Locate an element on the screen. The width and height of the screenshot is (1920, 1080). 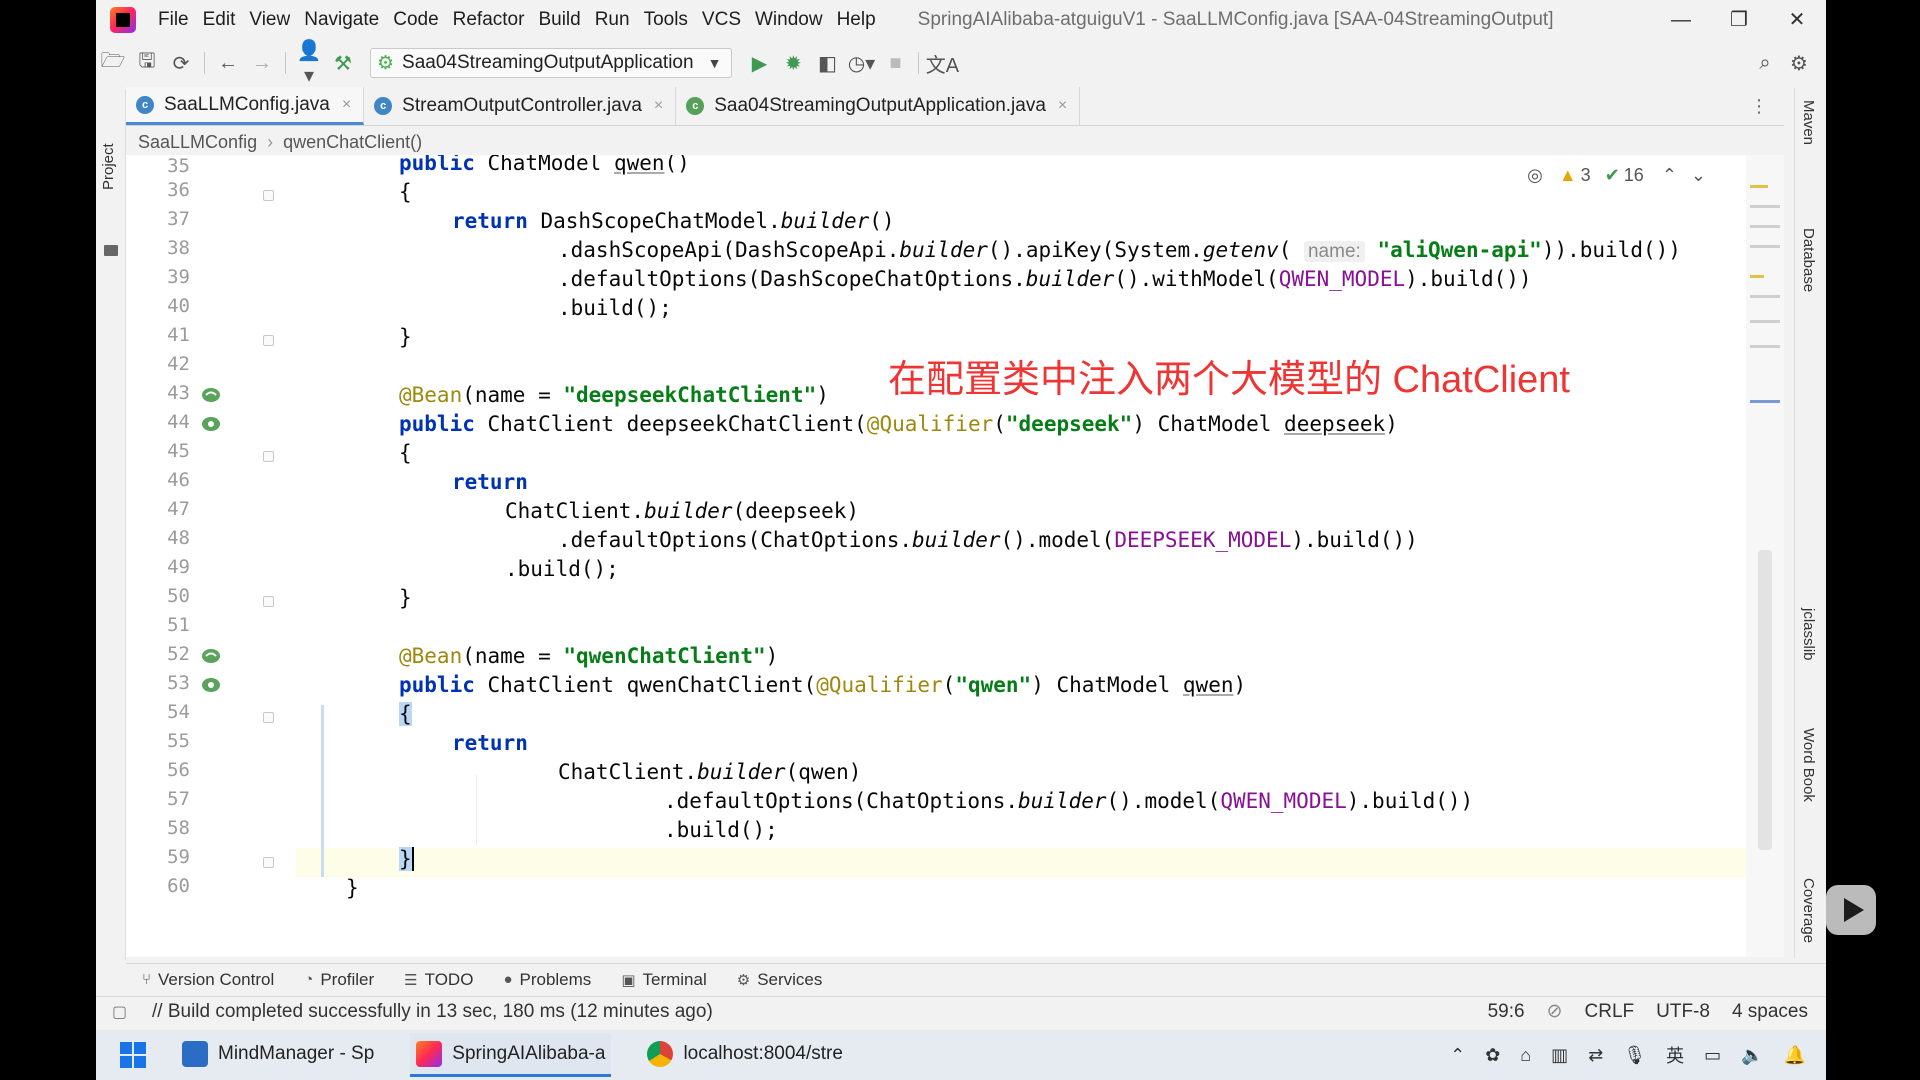
close-window-button: ✕ is located at coordinates (1797, 20).